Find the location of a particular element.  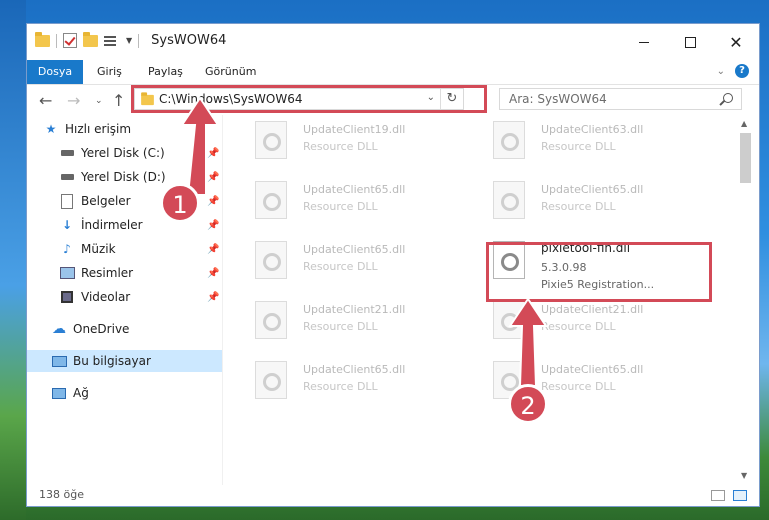

search-icon is located at coordinates (728, 98).